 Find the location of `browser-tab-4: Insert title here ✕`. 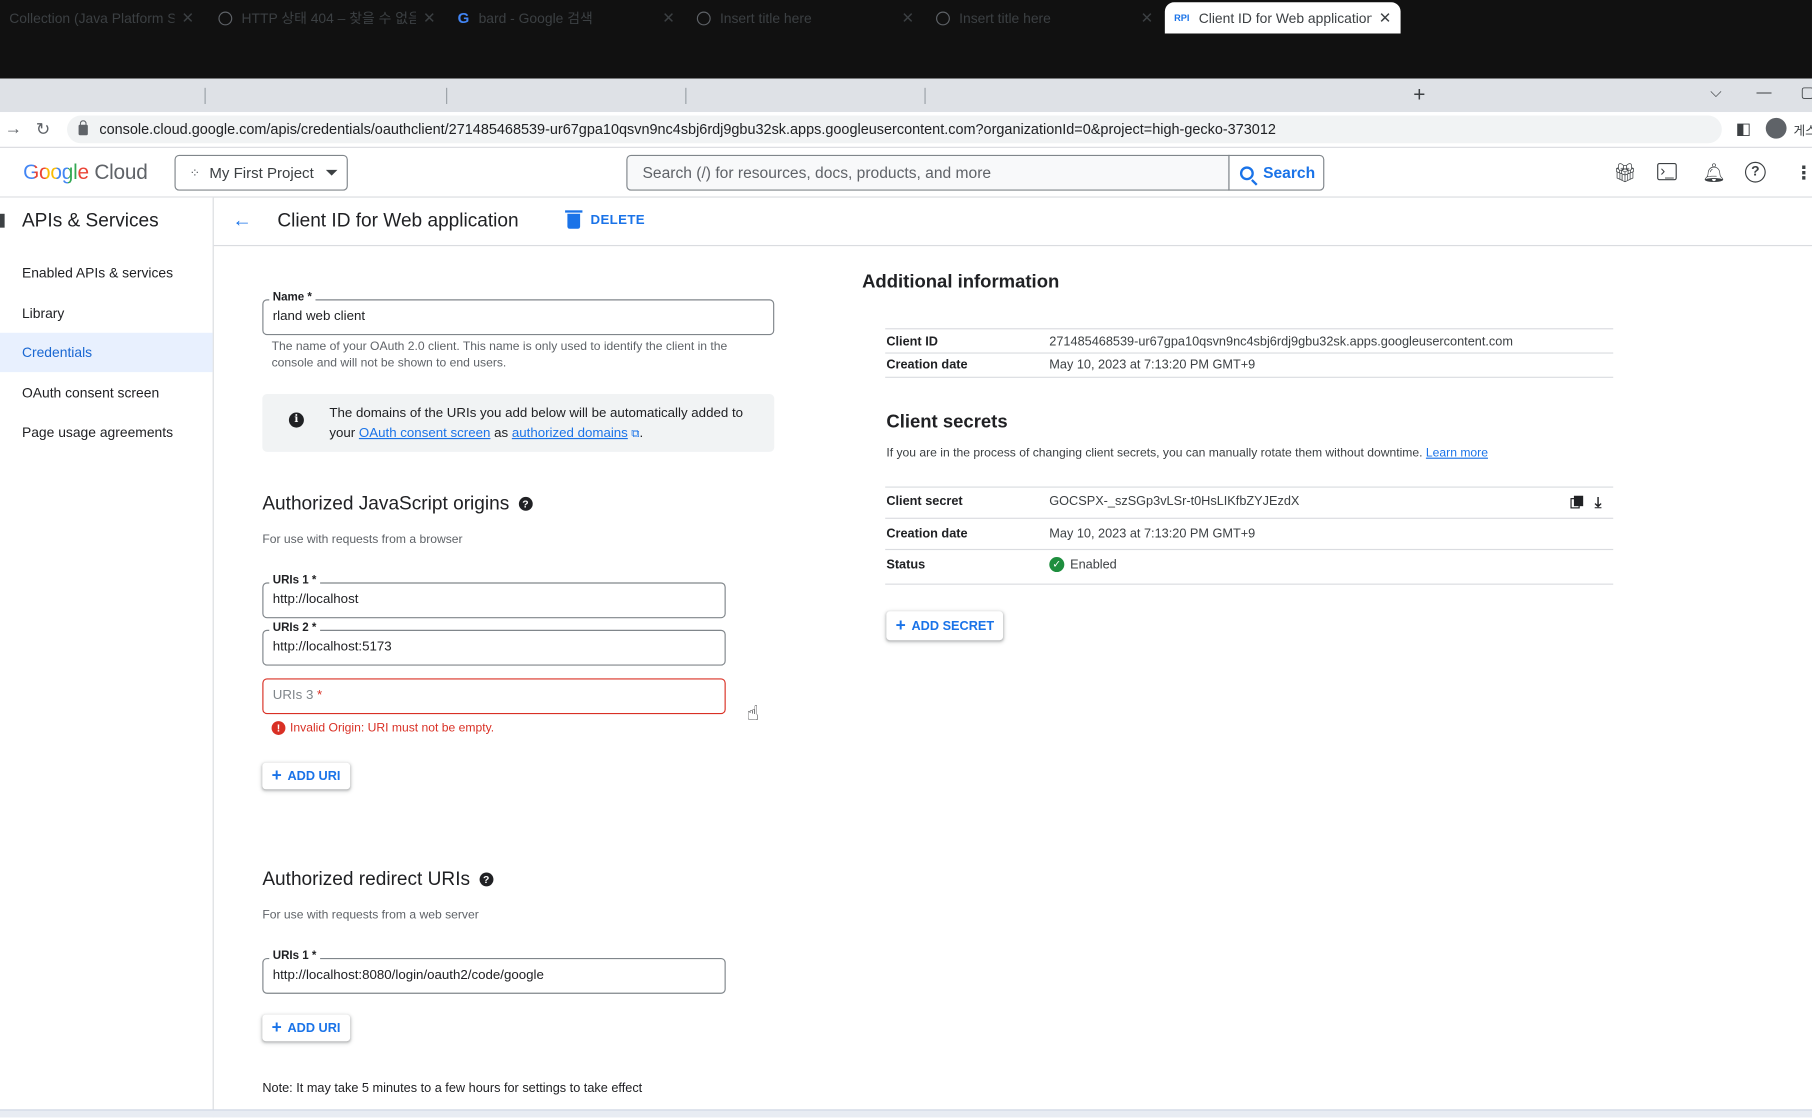

browser-tab-4: Insert title here ✕ is located at coordinates (806, 17).